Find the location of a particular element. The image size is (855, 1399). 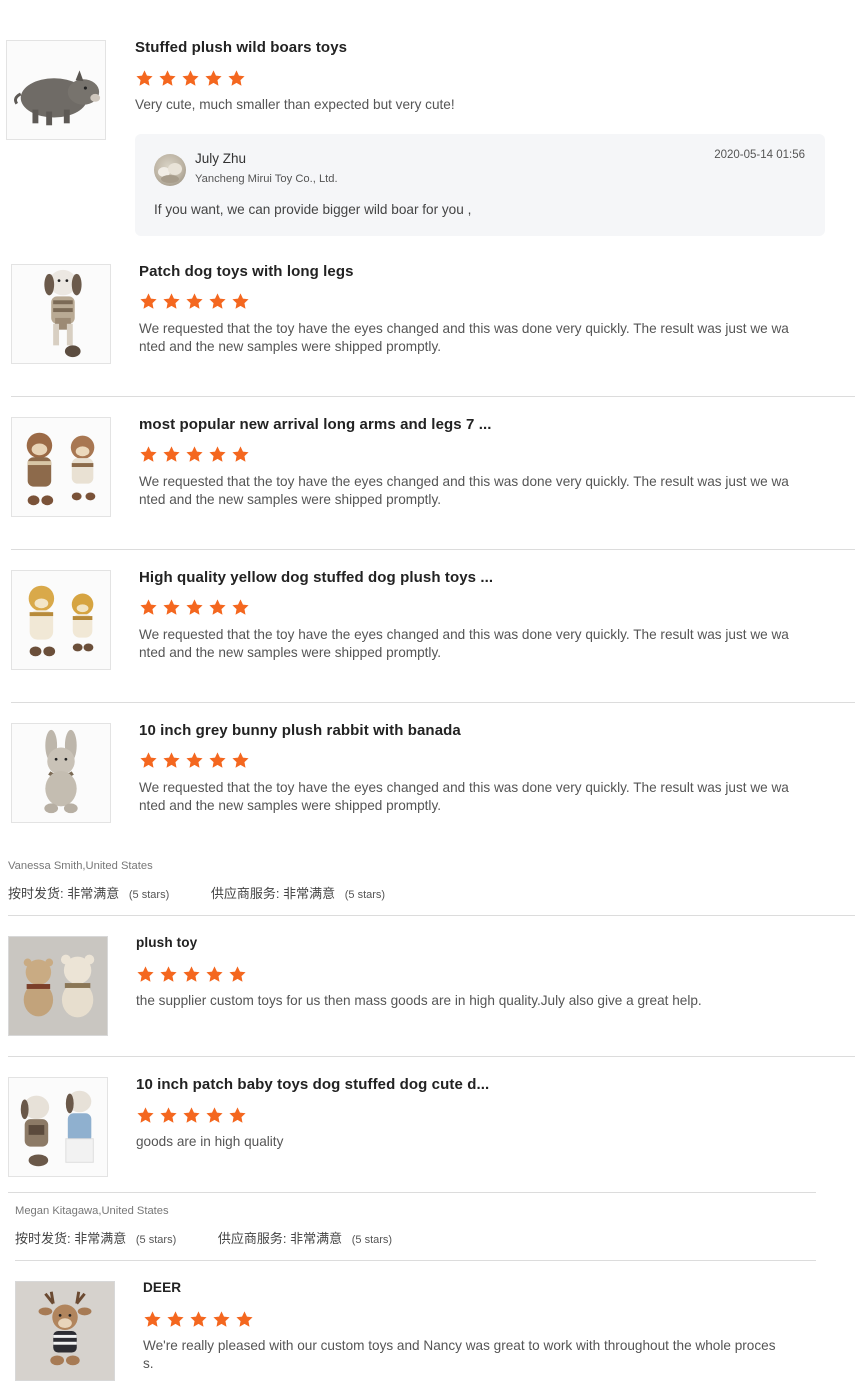

delivery-label: 按时发货: is located at coordinates (43, 1238).